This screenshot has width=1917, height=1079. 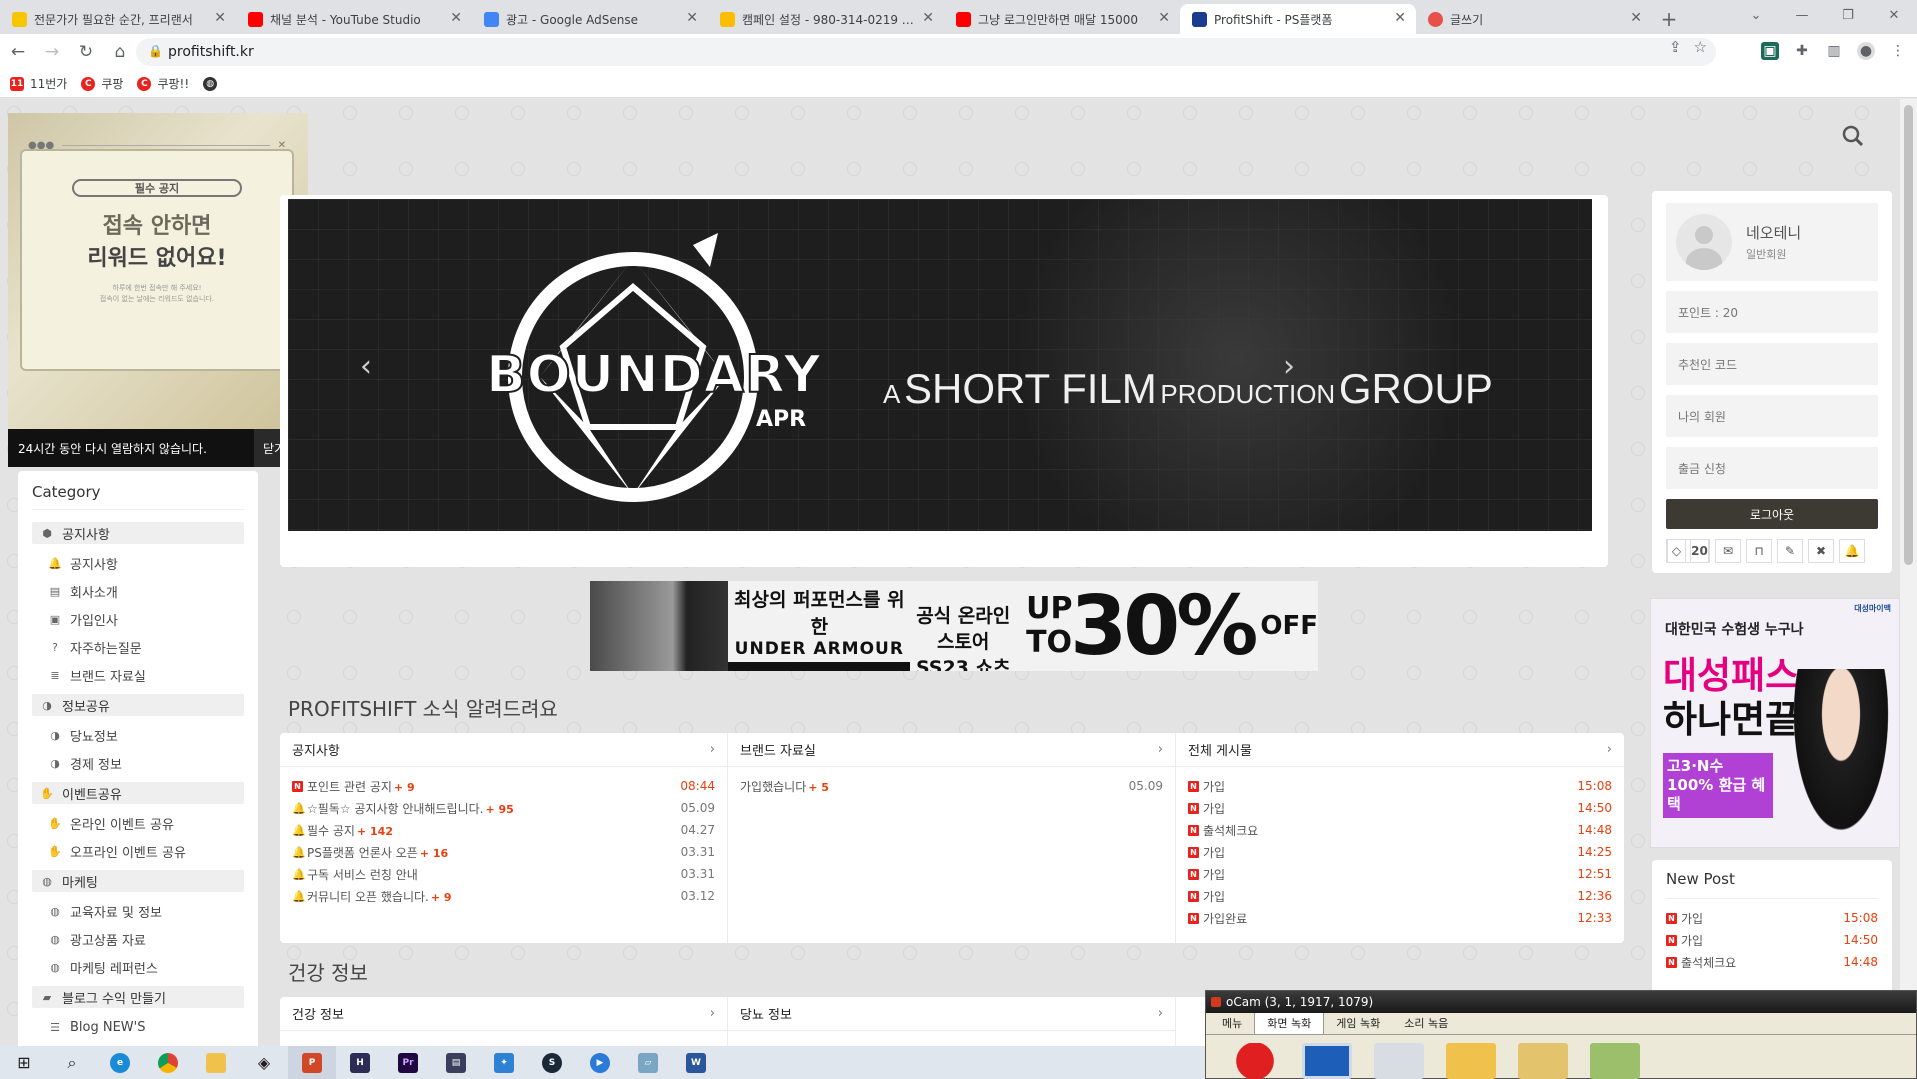 I want to click on record-icon, so click(x=1255, y=1061).